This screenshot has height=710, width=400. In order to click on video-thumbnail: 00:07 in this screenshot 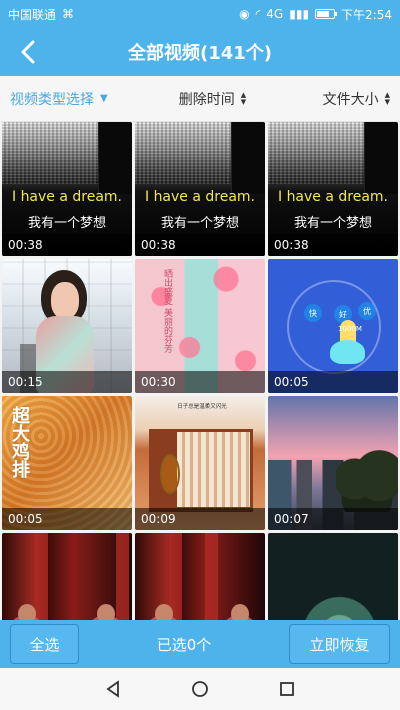, I will do `click(333, 463)`.